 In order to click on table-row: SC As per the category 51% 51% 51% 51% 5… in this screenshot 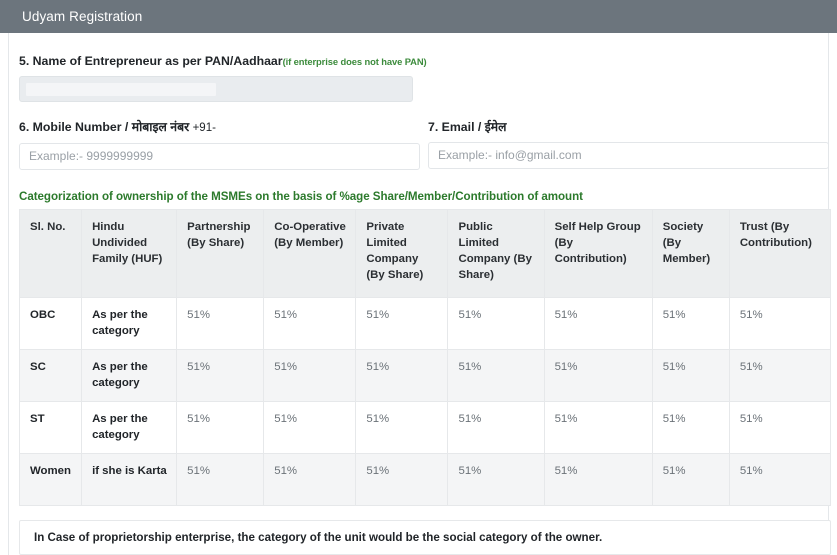, I will do `click(425, 375)`.